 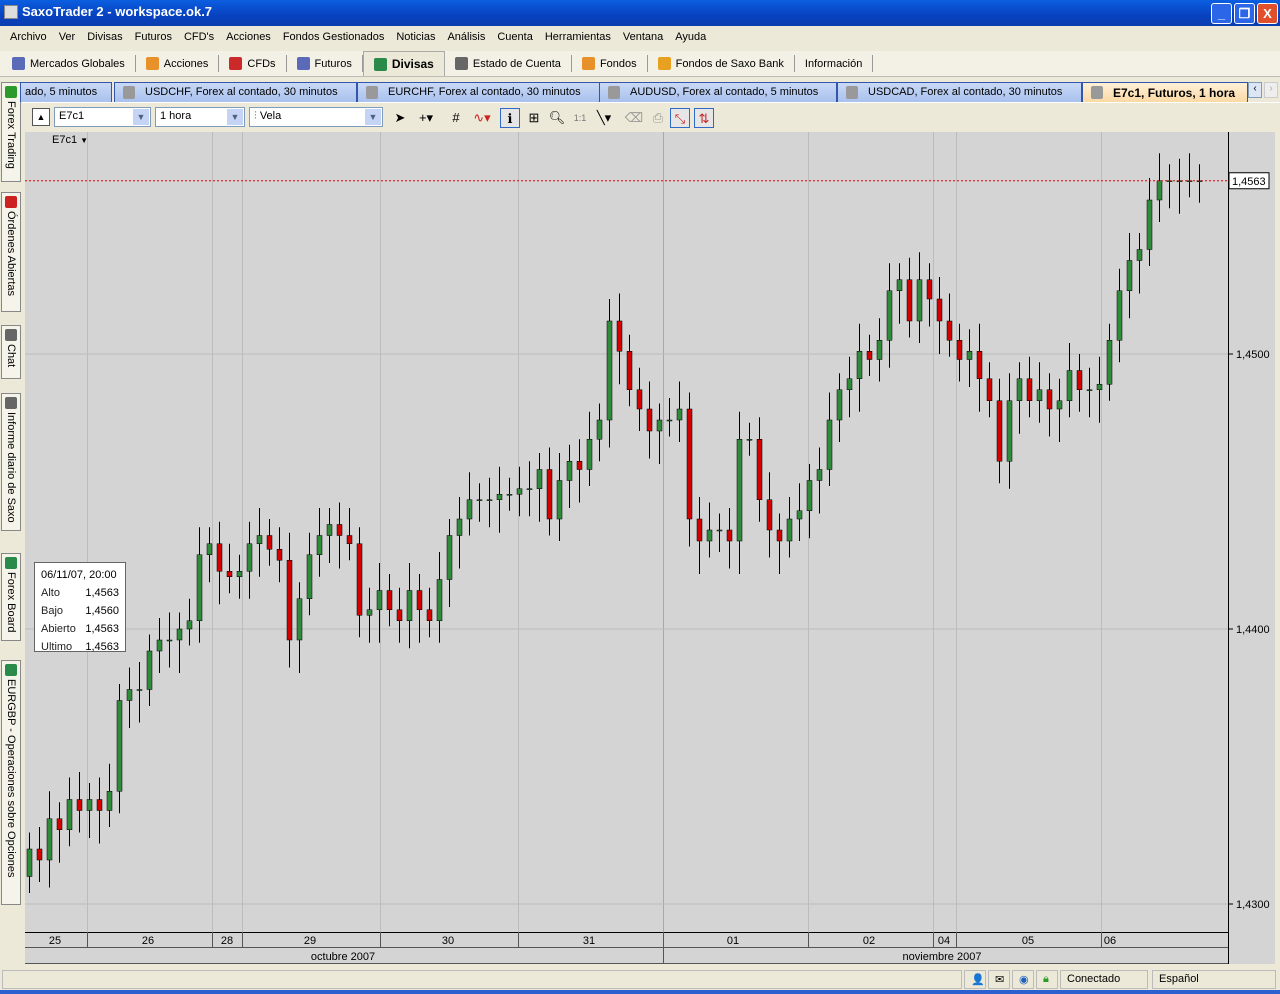 What do you see at coordinates (117, 11) in the screenshot?
I see `window-title: SaxoTrader 2 - workspace.ok.7` at bounding box center [117, 11].